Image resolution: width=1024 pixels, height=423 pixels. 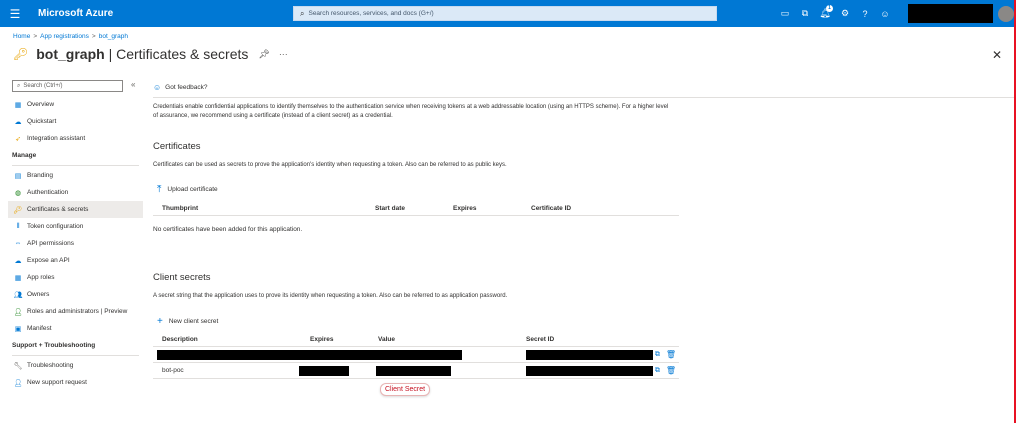 What do you see at coordinates (64, 36) in the screenshot?
I see `breadcrumb-app-registrations: App registrations` at bounding box center [64, 36].